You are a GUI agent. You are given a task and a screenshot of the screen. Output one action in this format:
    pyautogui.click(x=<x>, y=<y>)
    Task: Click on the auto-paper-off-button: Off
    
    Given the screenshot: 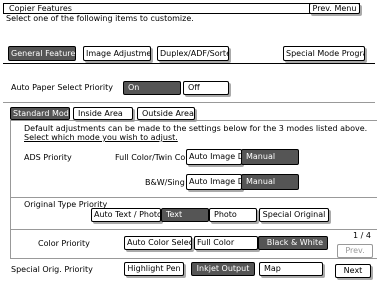 What is the action you would take?
    pyautogui.click(x=206, y=88)
    